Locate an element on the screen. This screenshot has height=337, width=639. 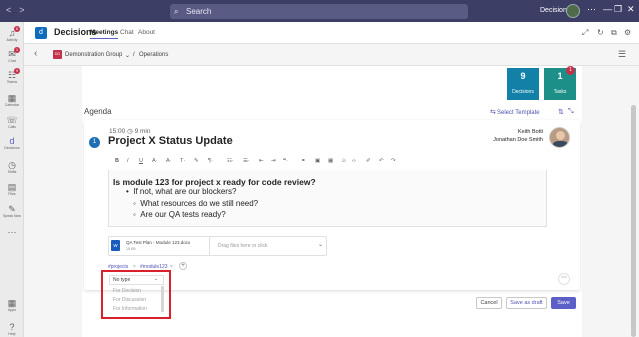
sidebar-item-decisions: d Decisions is located at coordinates (12, 143).